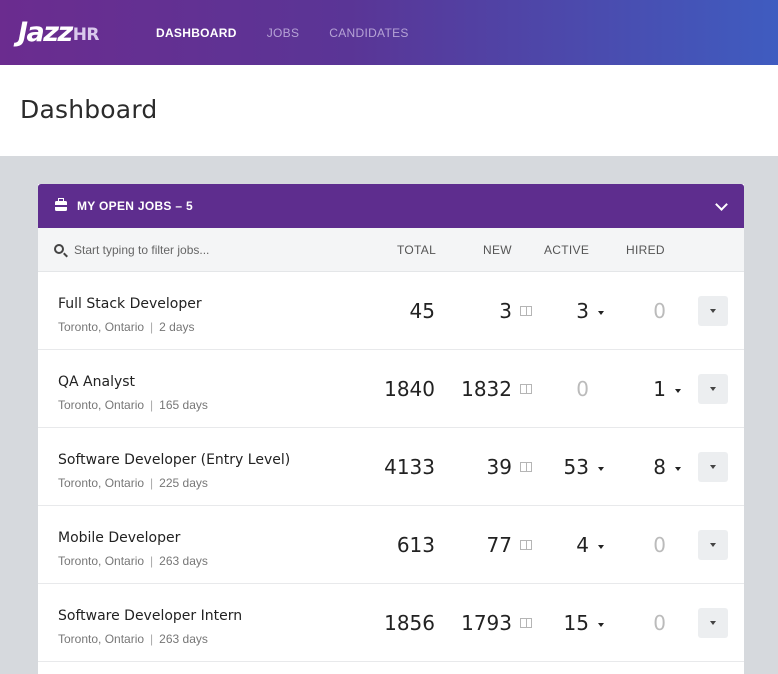 This screenshot has width=778, height=674. What do you see at coordinates (45, 32) in the screenshot?
I see `logo-text: Jazz` at bounding box center [45, 32].